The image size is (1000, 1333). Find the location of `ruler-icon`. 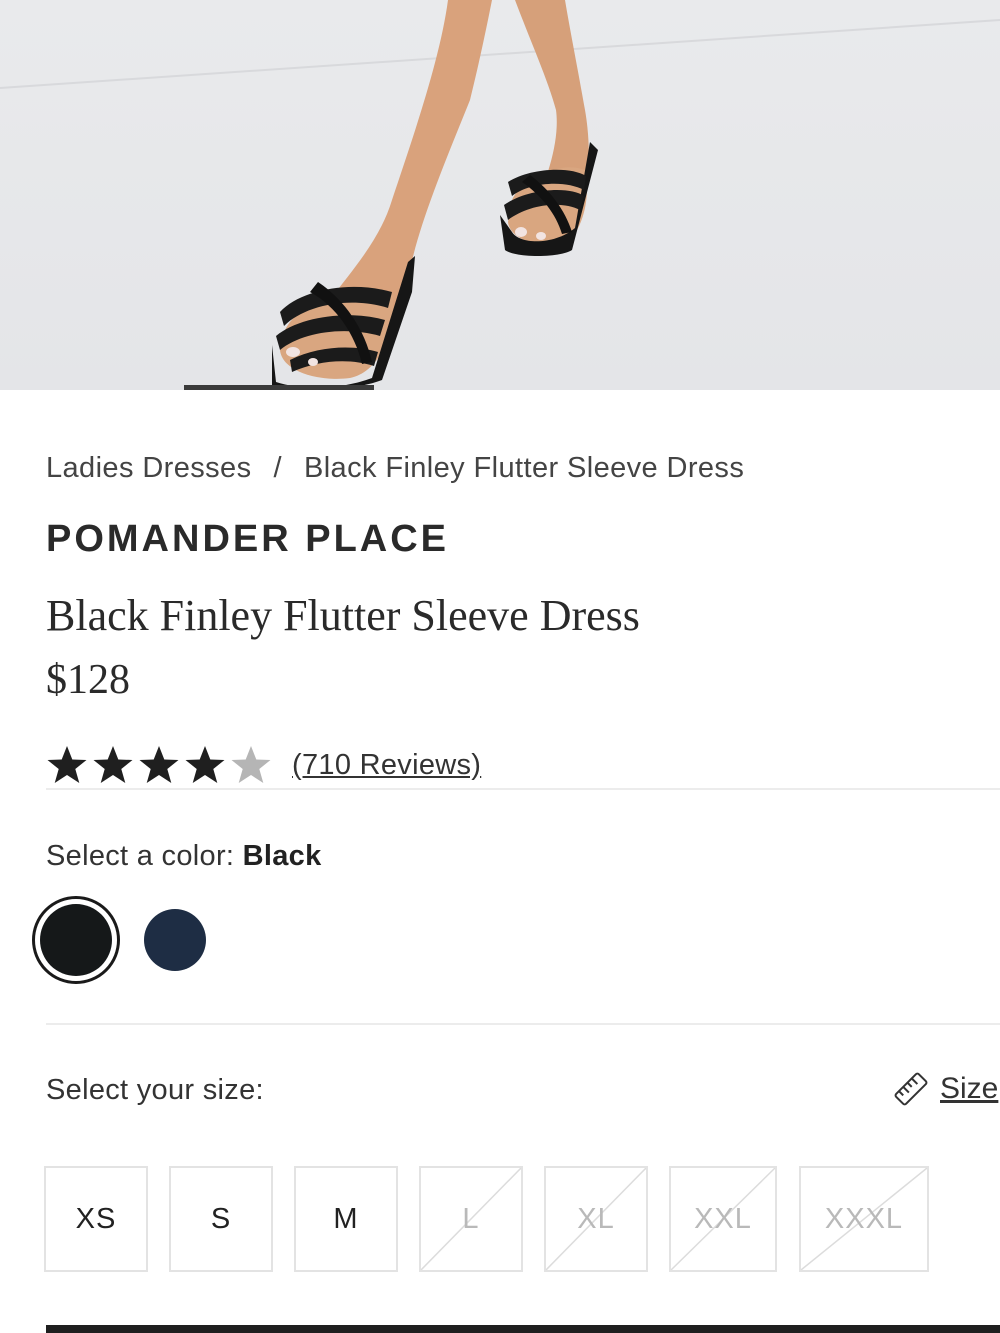

ruler-icon is located at coordinates (911, 1089).